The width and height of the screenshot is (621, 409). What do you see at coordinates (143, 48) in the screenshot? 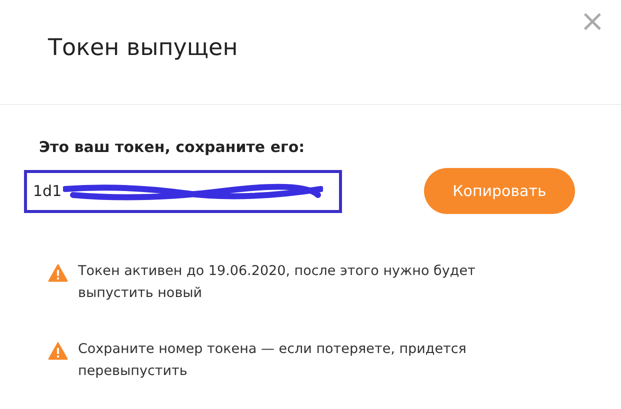
I see `dialog-title: Токен выпущен` at bounding box center [143, 48].